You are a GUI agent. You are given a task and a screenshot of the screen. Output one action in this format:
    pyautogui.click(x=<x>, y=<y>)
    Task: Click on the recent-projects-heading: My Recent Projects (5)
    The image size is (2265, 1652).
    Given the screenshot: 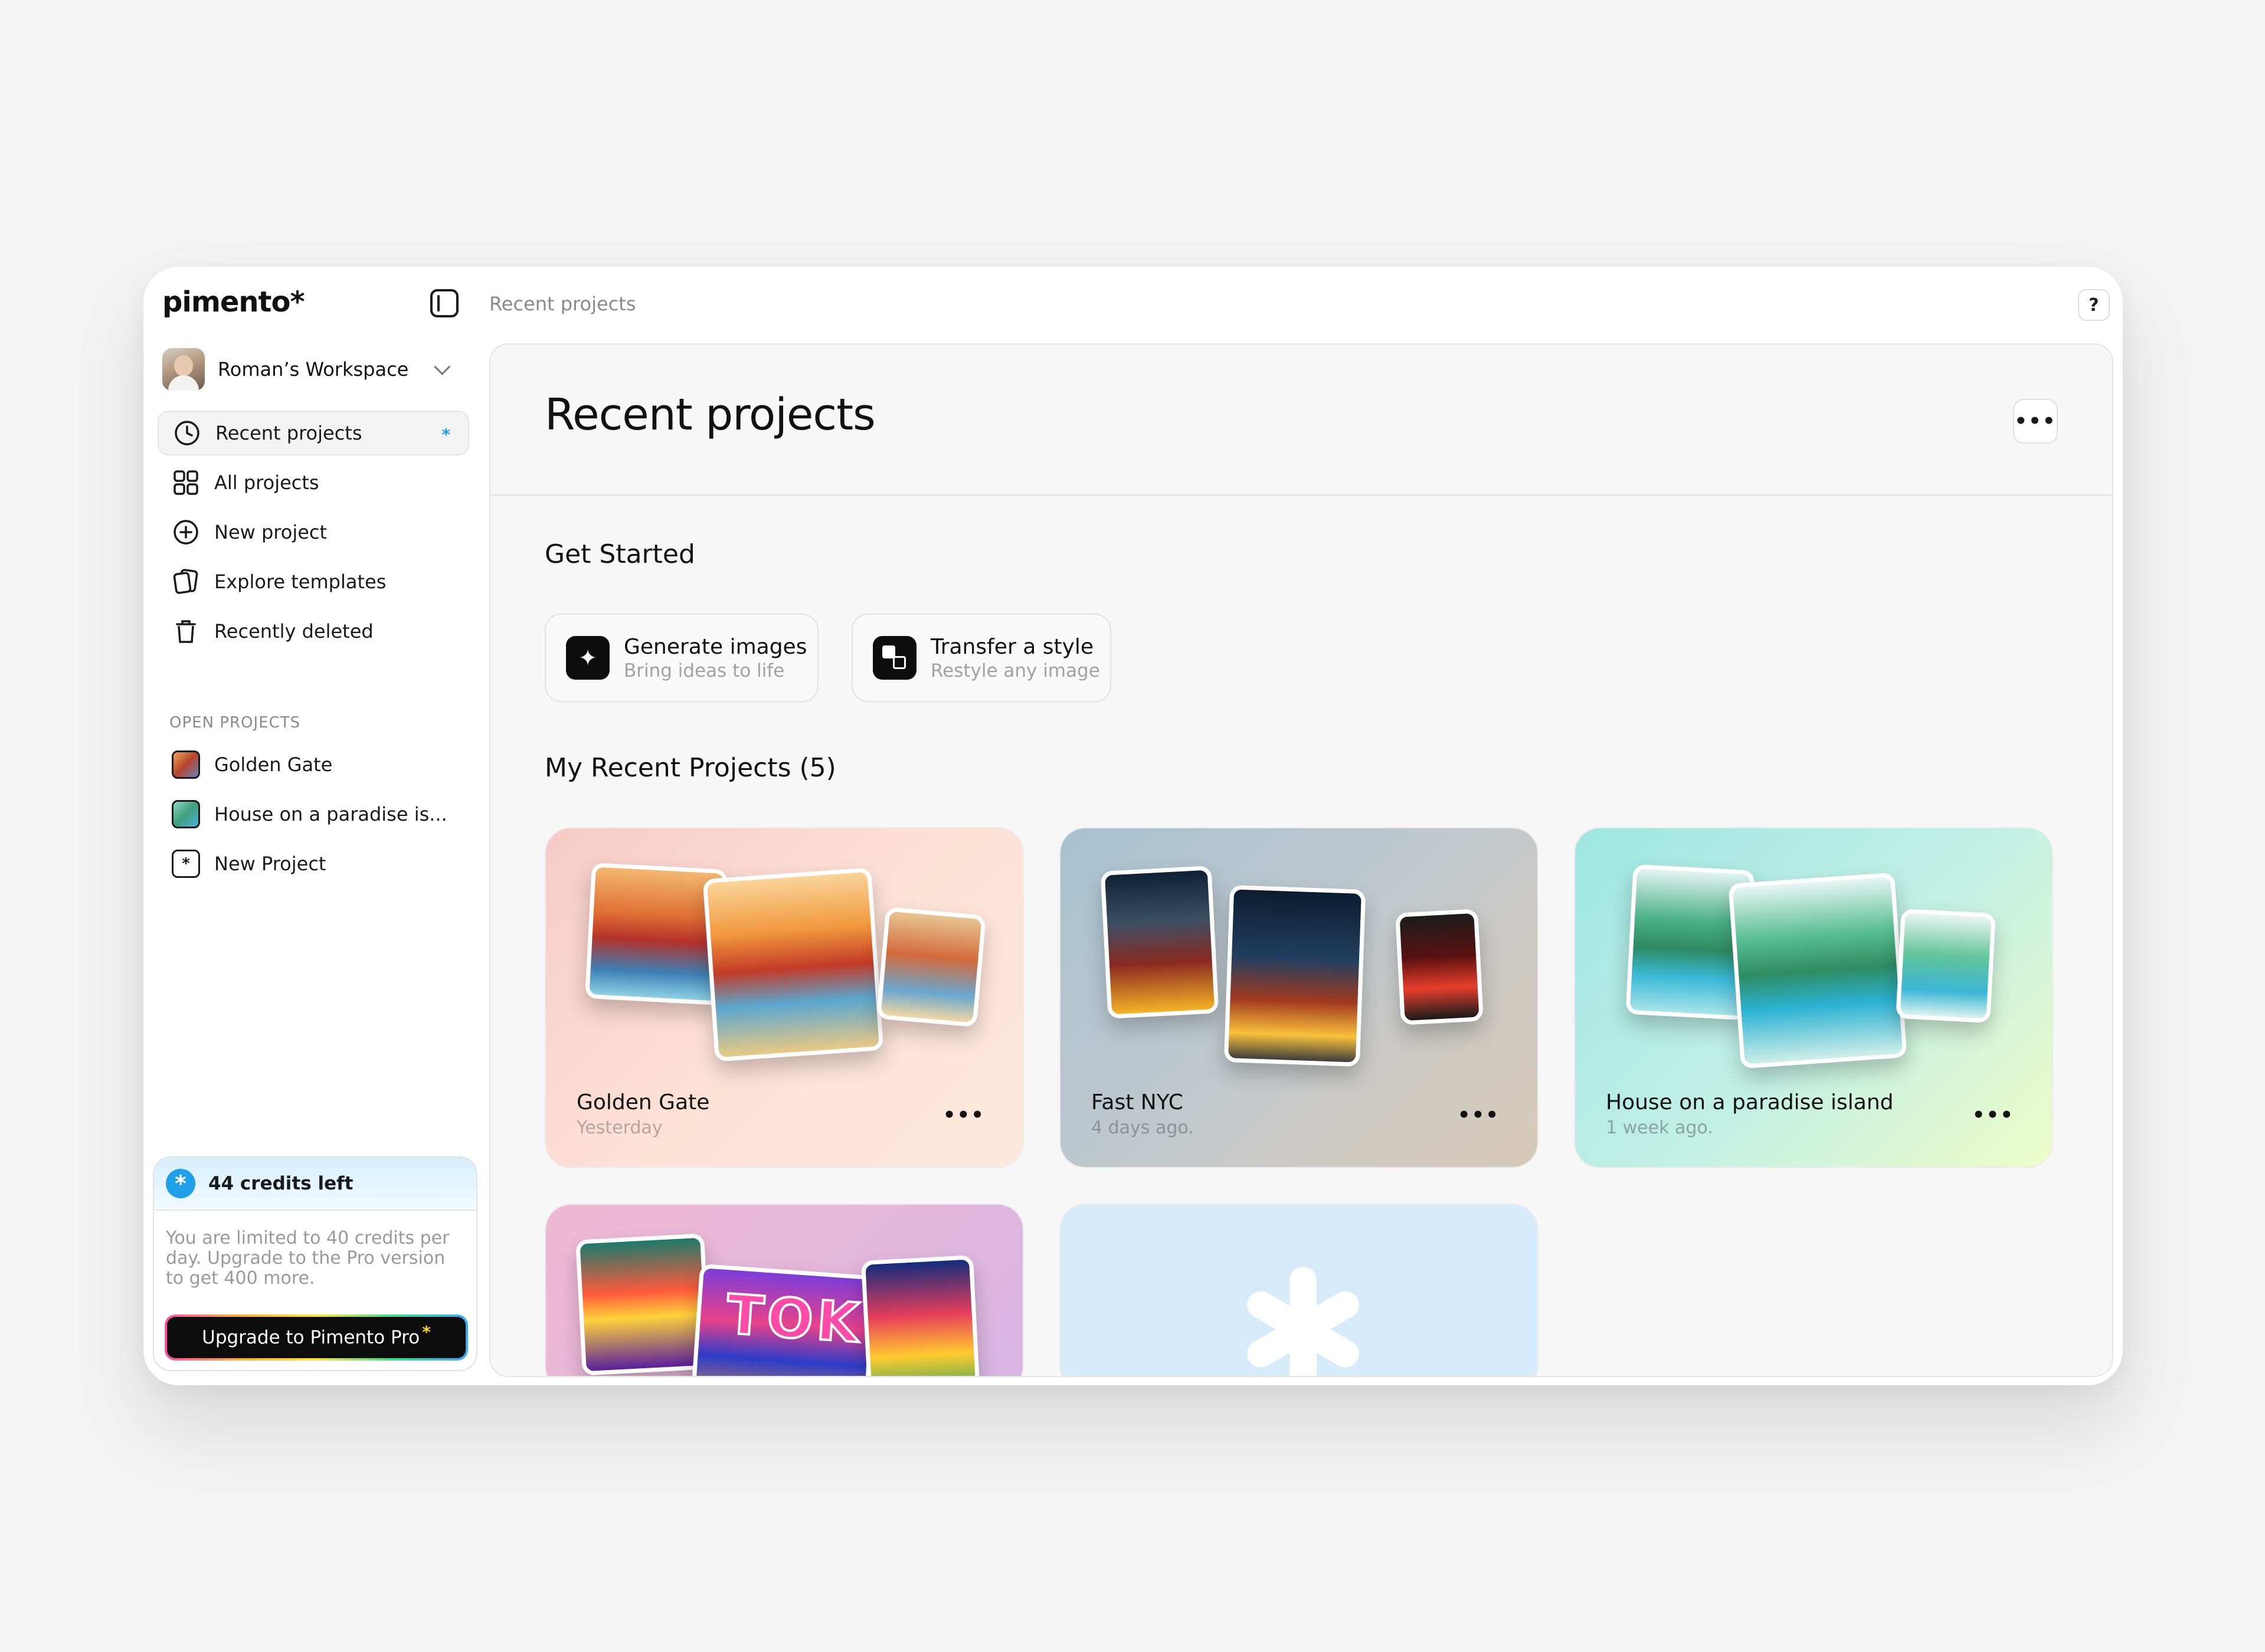 What is the action you would take?
    pyautogui.click(x=691, y=768)
    